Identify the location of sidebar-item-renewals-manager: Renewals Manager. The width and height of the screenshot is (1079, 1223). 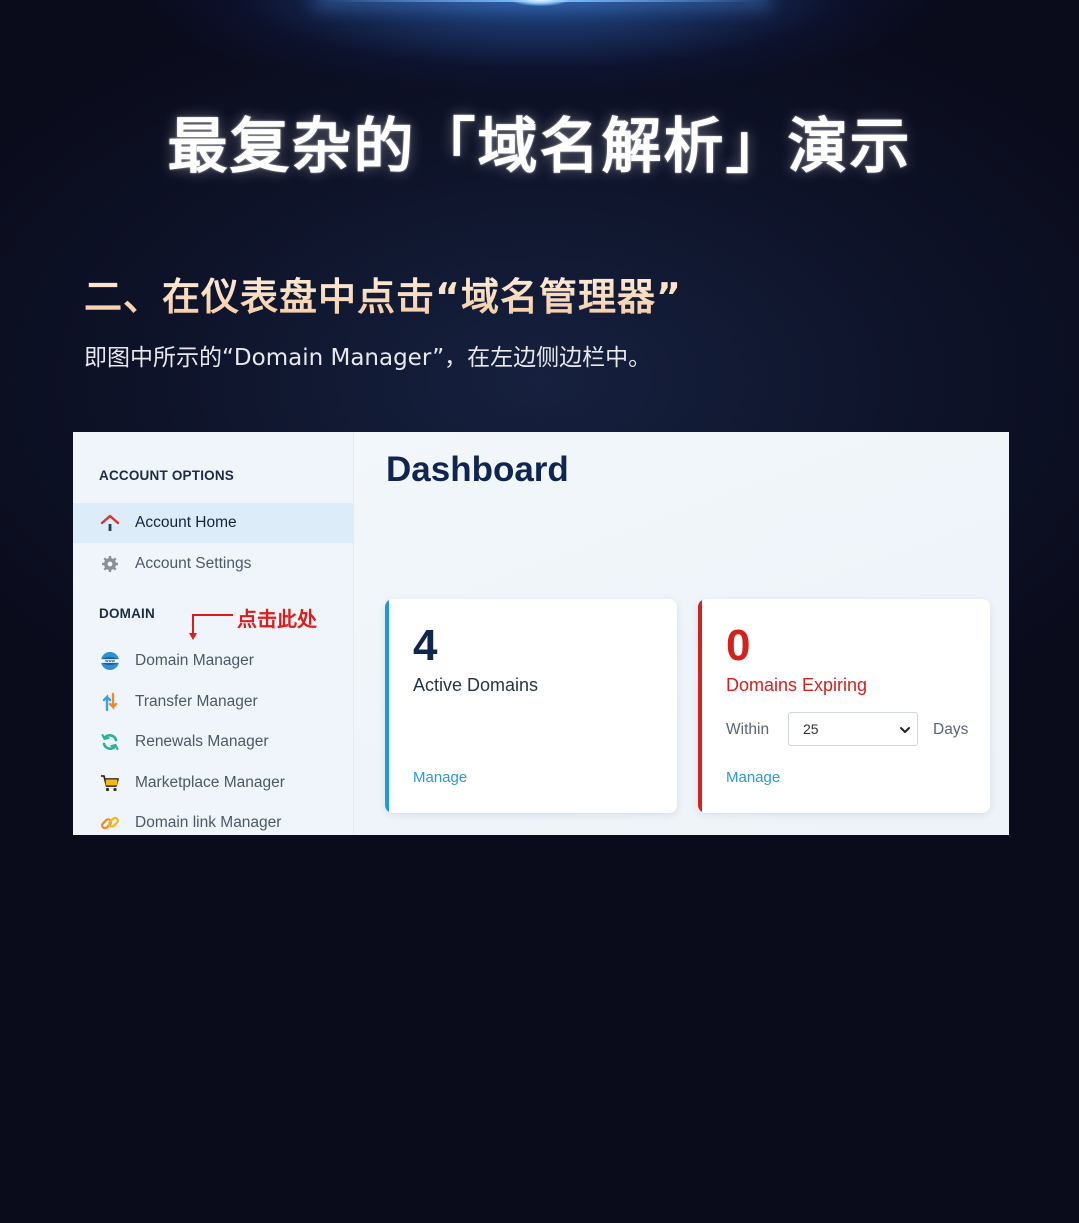
(213, 742).